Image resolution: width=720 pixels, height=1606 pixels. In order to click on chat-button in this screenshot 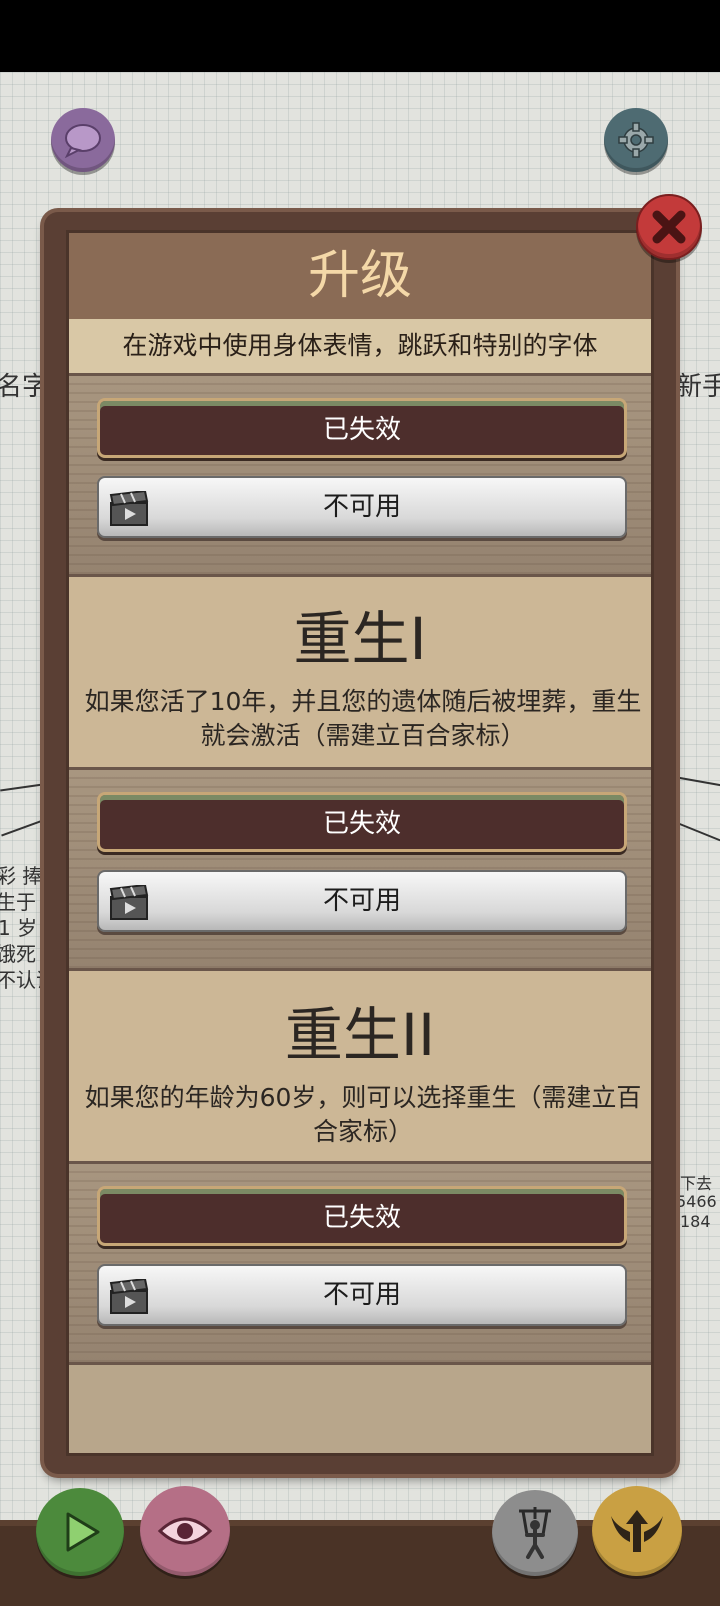, I will do `click(83, 140)`.